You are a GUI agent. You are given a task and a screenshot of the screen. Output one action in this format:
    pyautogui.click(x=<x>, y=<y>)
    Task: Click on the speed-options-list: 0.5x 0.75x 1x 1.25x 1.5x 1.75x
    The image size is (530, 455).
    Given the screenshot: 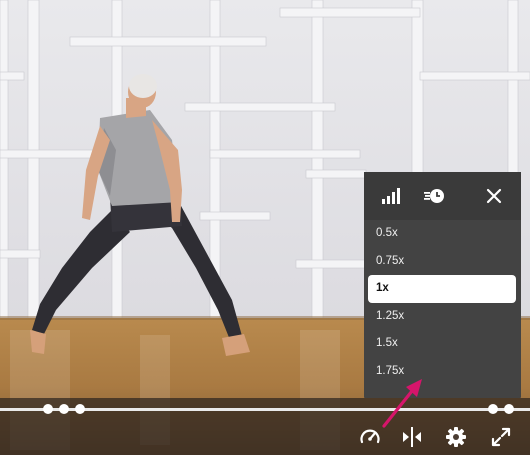 What is the action you would take?
    pyautogui.click(x=442, y=303)
    